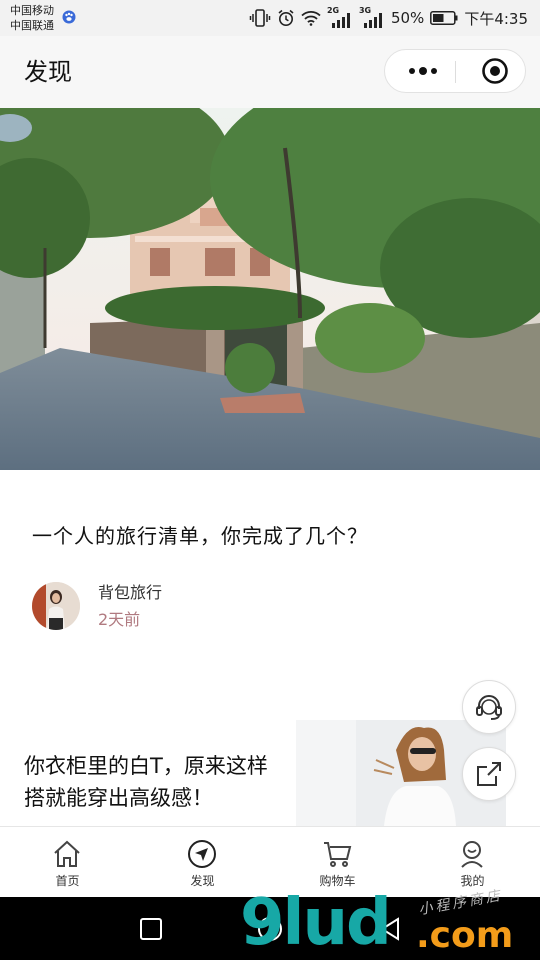 This screenshot has width=540, height=960. I want to click on carrier-1: 中国移动, so click(32, 10).